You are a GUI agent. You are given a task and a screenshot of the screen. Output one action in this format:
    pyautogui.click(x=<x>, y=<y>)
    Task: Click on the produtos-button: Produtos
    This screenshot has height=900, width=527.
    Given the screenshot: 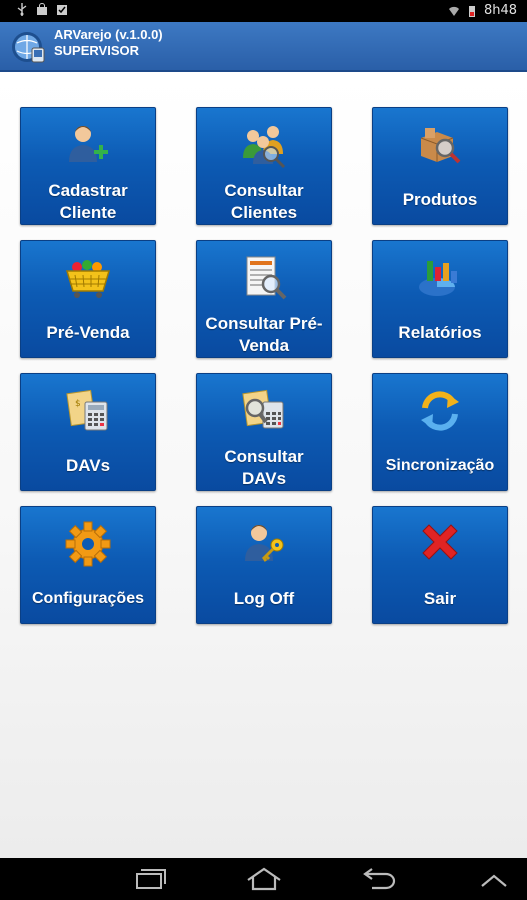 What is the action you would take?
    pyautogui.click(x=440, y=166)
    